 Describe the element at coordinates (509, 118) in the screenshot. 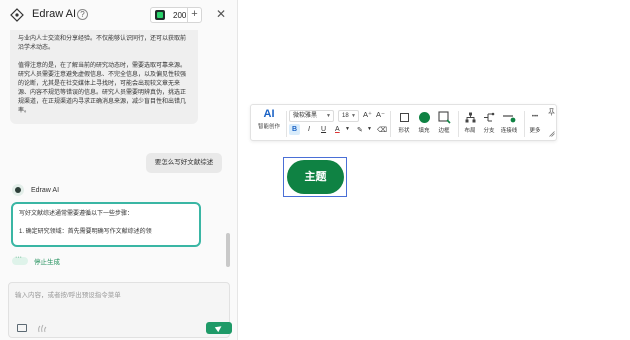

I see `connector-icon` at that location.